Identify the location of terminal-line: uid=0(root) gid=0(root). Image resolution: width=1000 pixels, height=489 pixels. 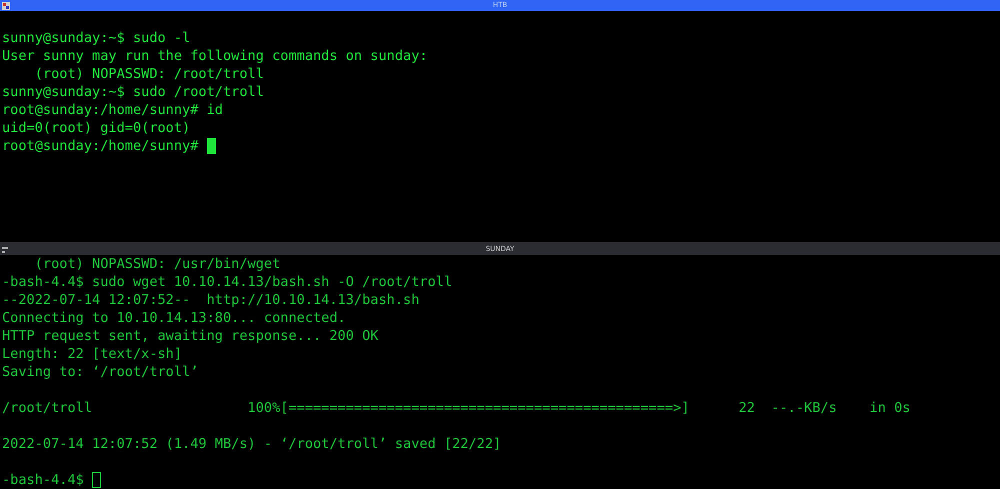
(97, 128).